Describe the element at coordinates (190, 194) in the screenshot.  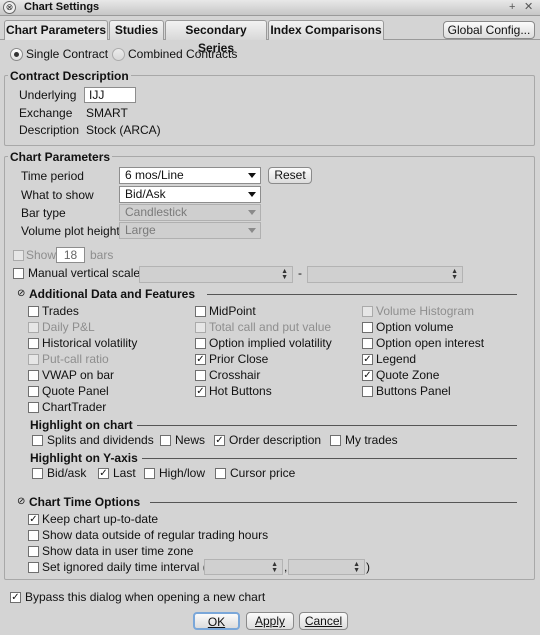
I see `what-to-show-dropdown: Bid/Ask` at that location.